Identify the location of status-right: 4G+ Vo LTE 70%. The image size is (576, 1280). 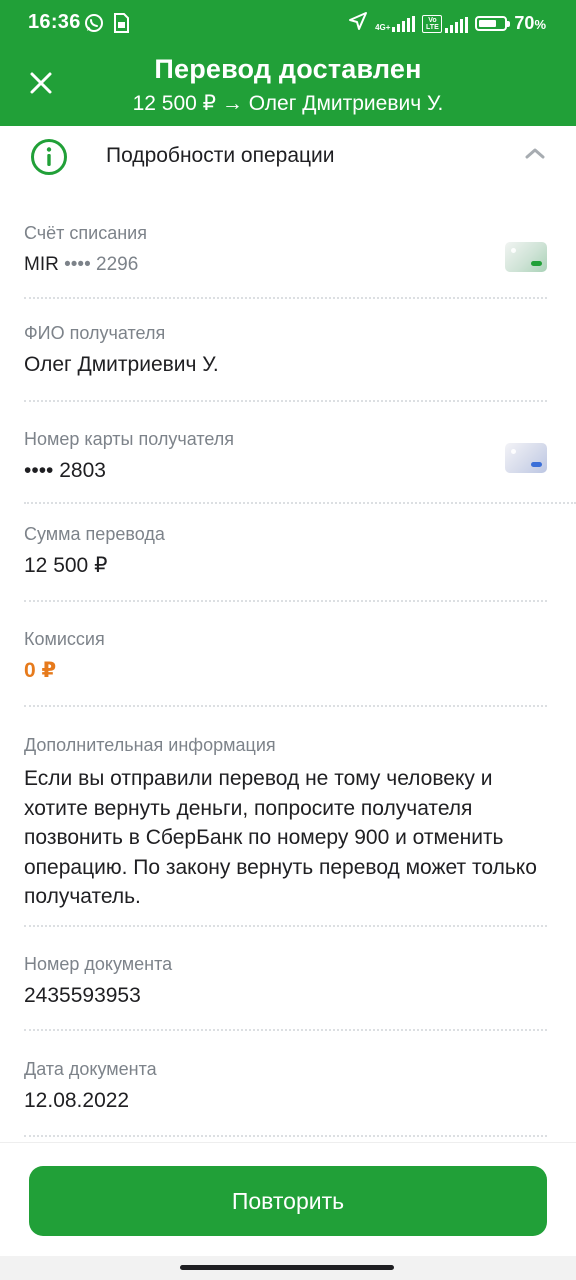
(447, 23).